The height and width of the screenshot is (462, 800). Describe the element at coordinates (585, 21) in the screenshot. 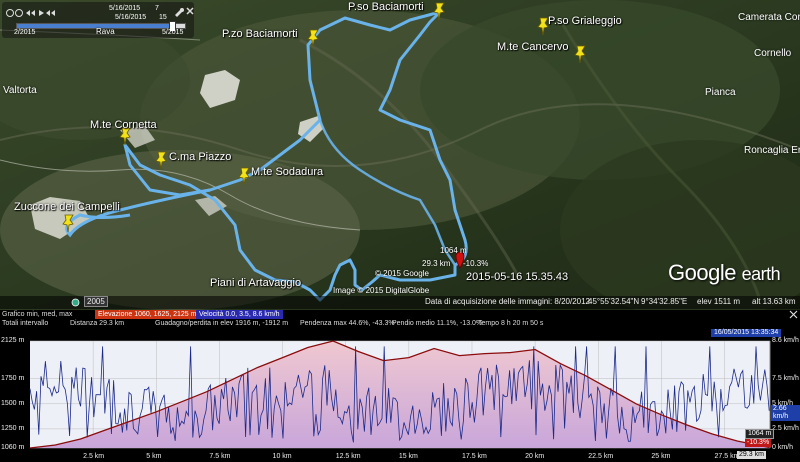

I see `placemark-label: P.so Grialeggio` at that location.